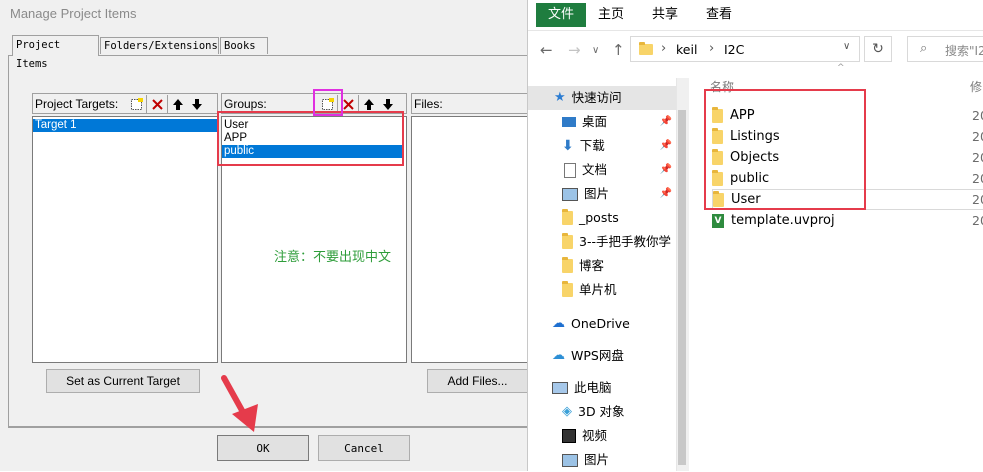  What do you see at coordinates (617, 122) in the screenshot?
I see `nav-item-desktop: 桌面 📌` at bounding box center [617, 122].